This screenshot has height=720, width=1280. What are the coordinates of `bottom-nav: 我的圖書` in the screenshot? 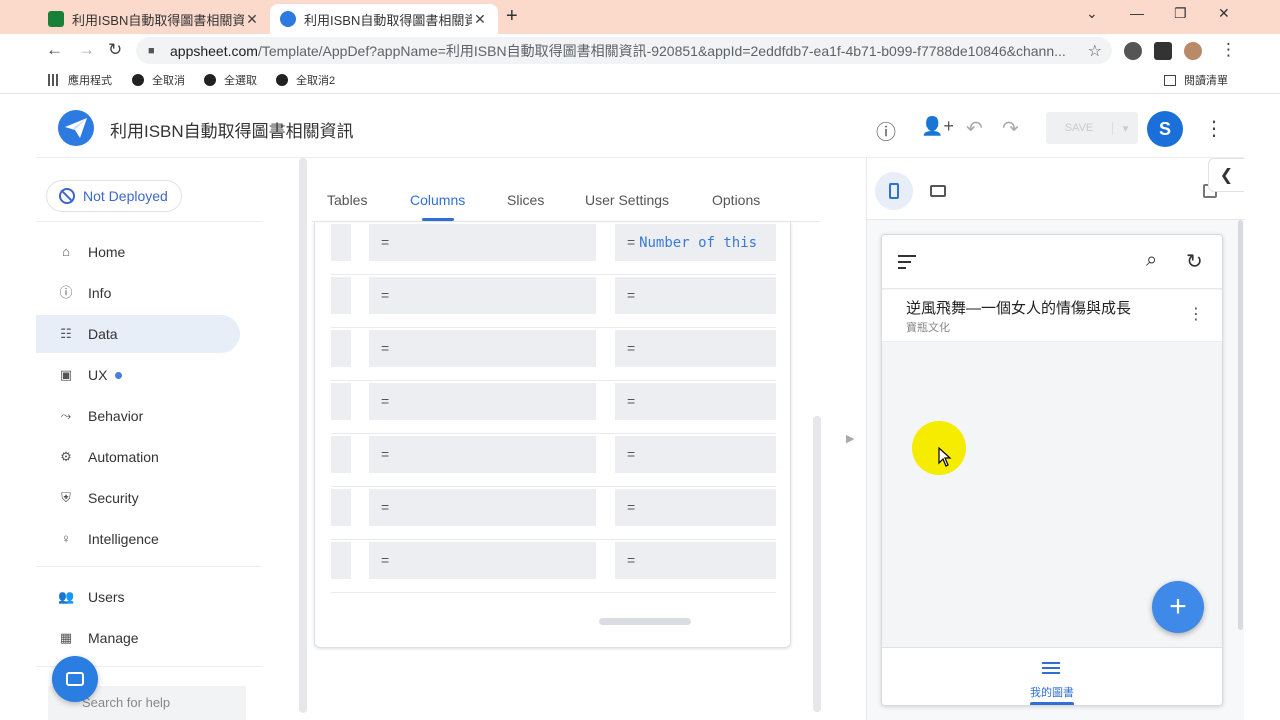 It's located at (1052, 676).